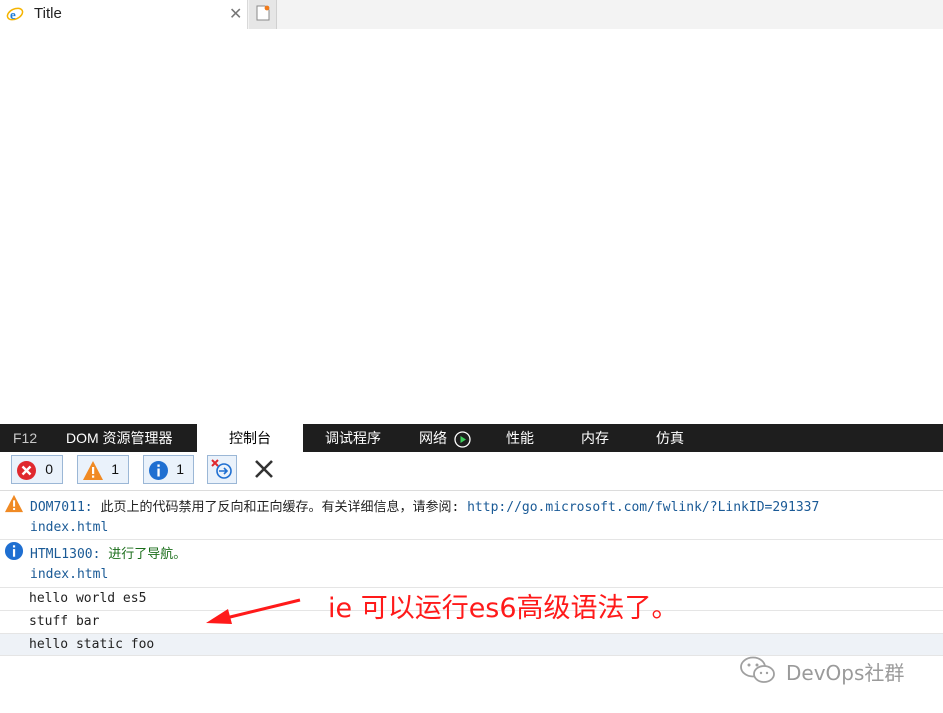 The width and height of the screenshot is (943, 713). Describe the element at coordinates (61, 507) in the screenshot. I see `warning-code: DOM7011:` at that location.